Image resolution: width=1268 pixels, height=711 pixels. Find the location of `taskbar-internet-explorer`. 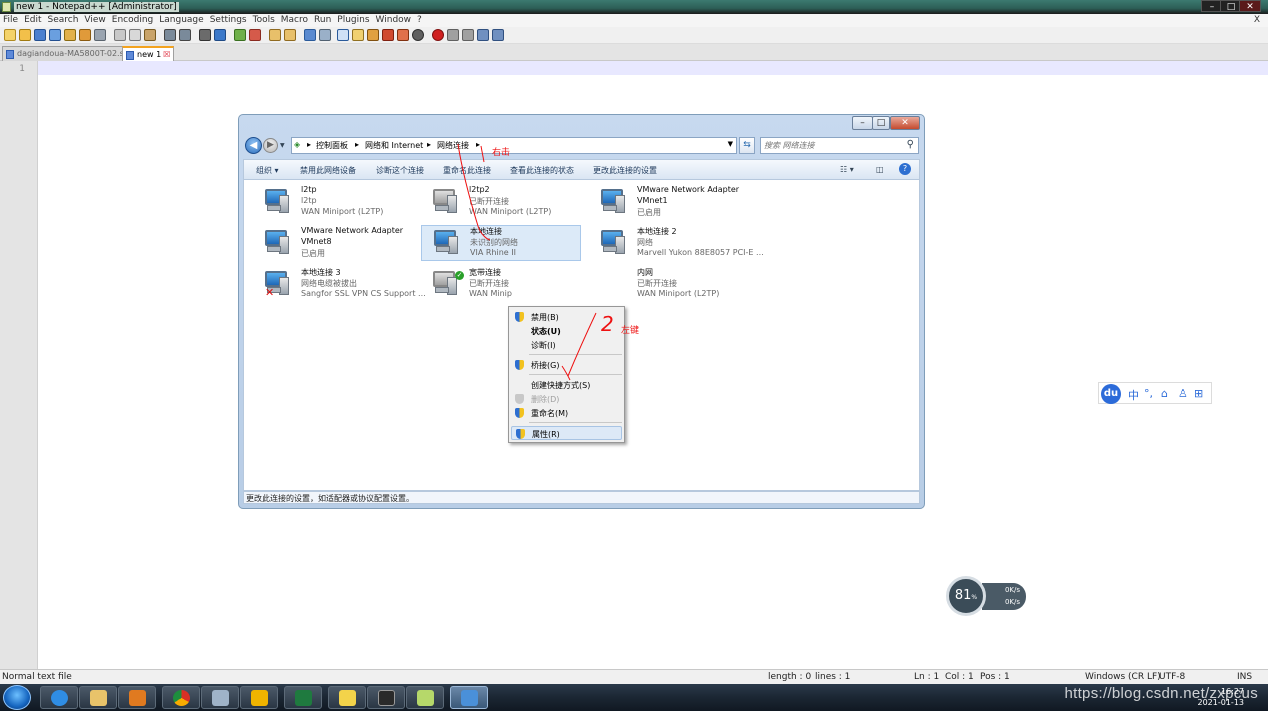

taskbar-internet-explorer is located at coordinates (59, 697).